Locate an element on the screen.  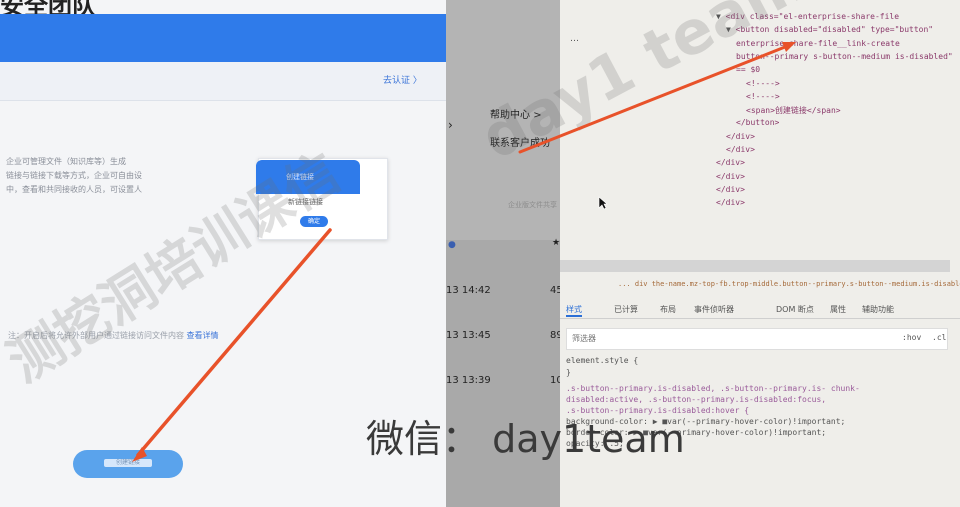
arrow-head is located at coordinates (789, 47).